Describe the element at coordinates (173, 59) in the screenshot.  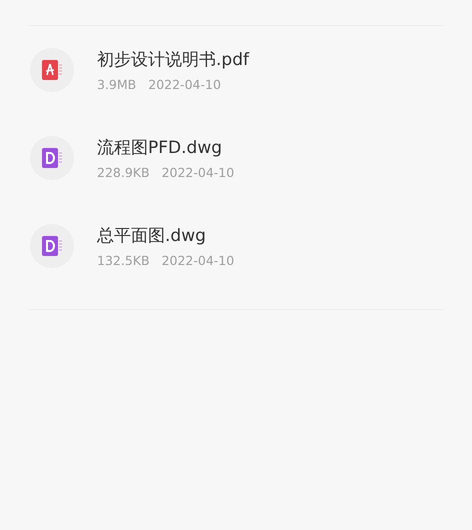
I see `file-name: 初步设计说明书.pdf` at that location.